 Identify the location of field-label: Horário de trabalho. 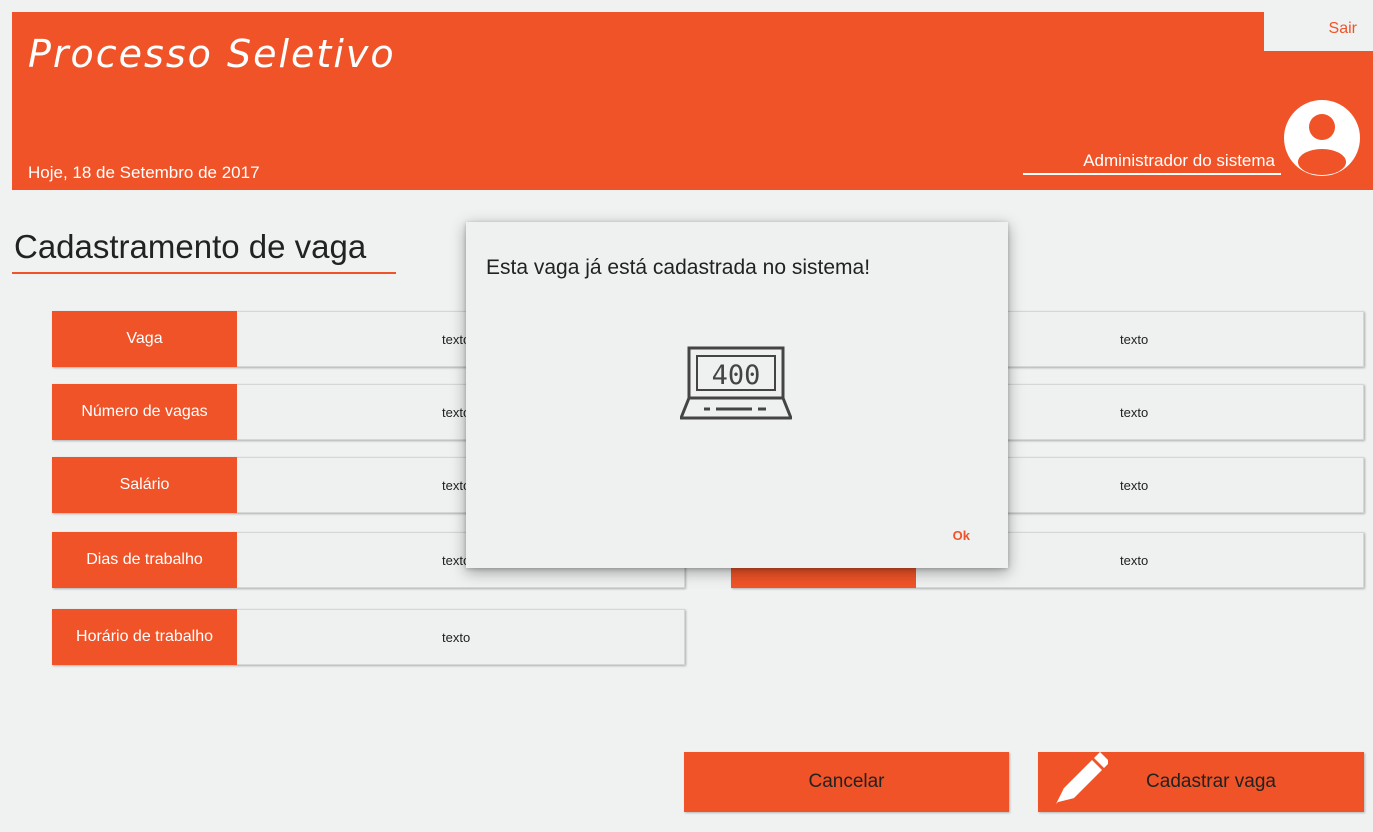
(144, 637).